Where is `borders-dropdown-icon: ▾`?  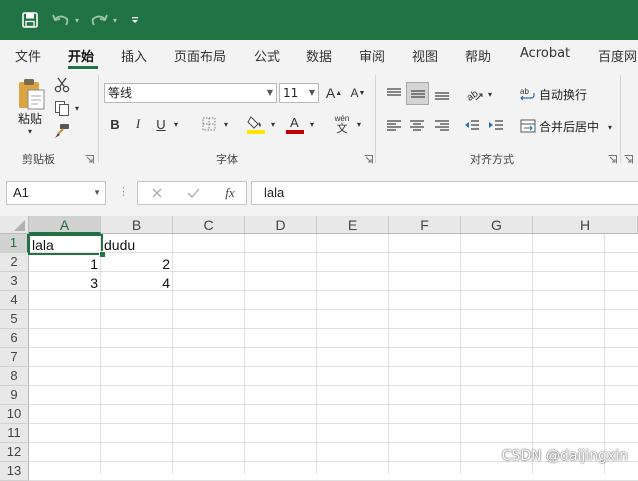 borders-dropdown-icon: ▾ is located at coordinates (226, 124).